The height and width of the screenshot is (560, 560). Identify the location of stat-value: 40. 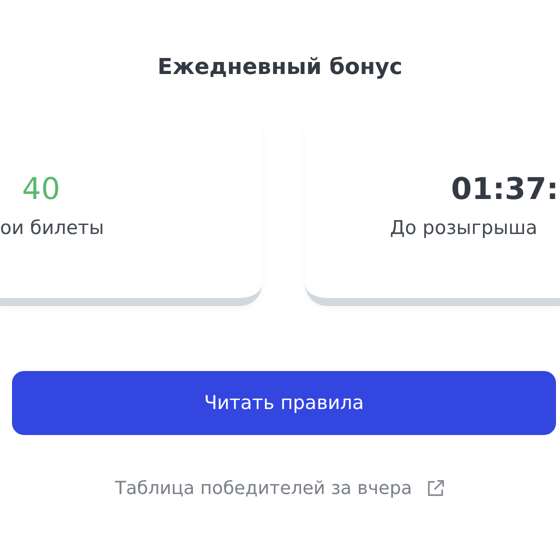
(41, 190).